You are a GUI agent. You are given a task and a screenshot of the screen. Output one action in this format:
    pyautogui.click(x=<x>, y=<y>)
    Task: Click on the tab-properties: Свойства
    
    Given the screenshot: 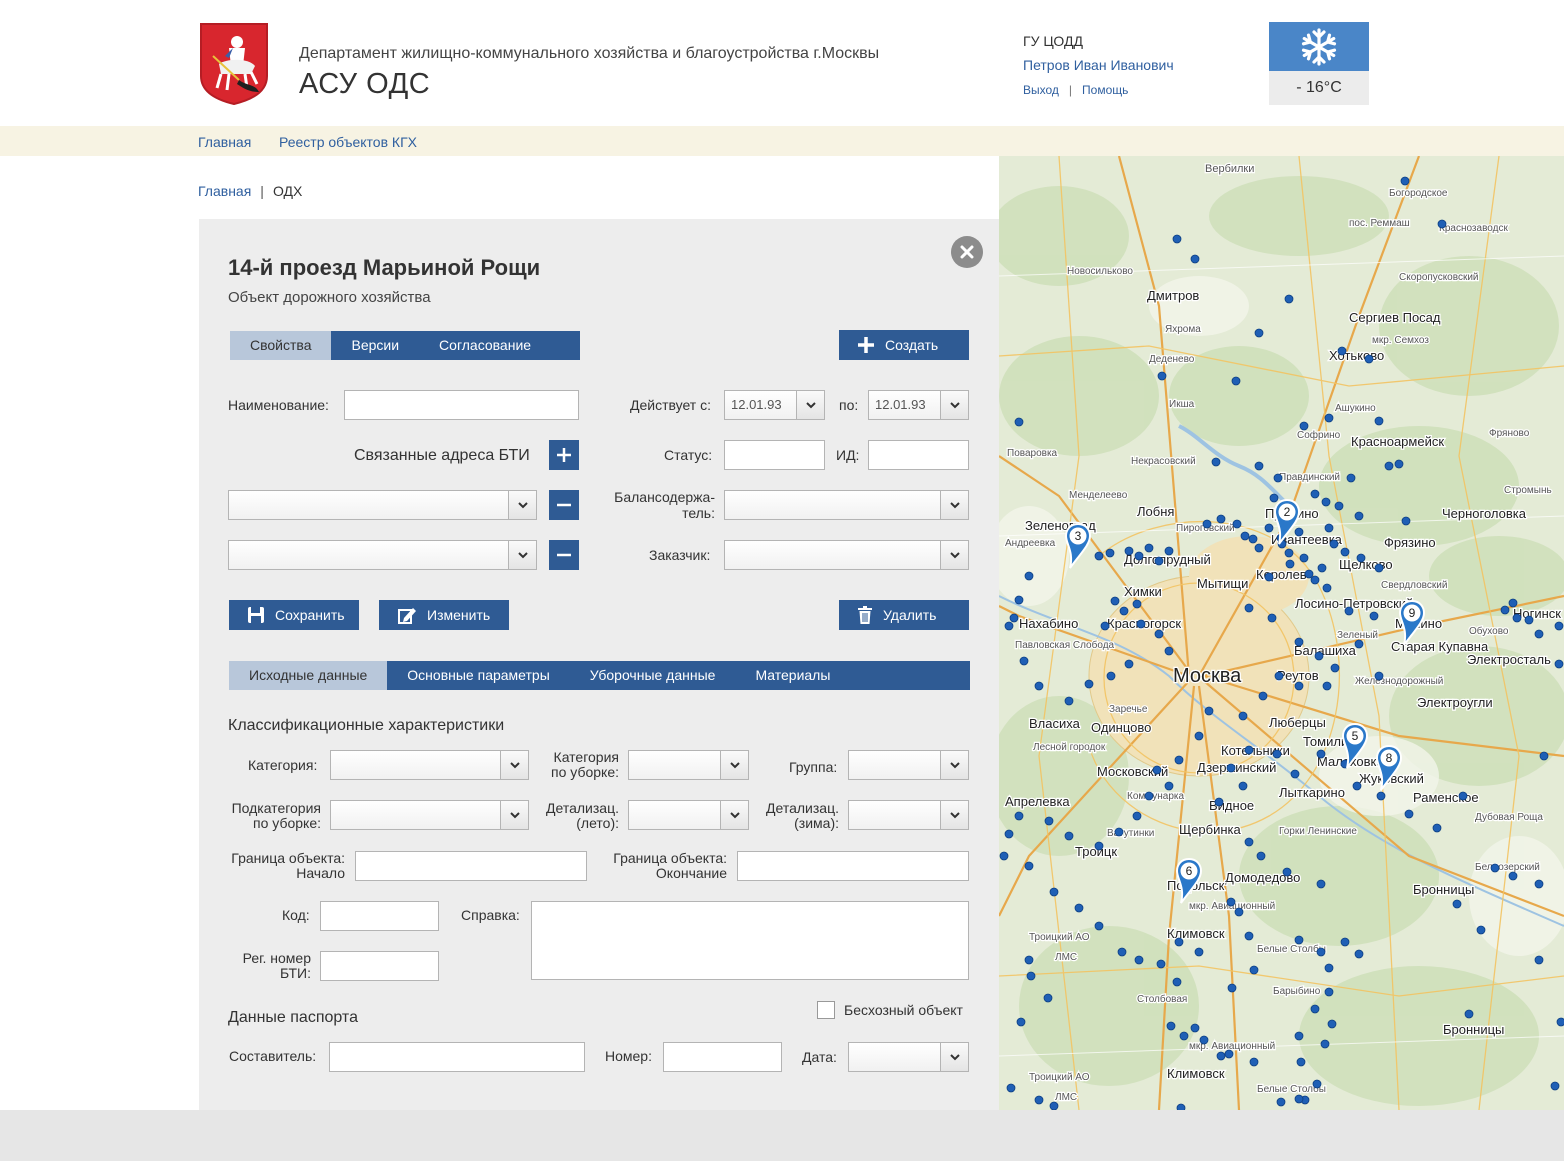 What is the action you would take?
    pyautogui.click(x=281, y=345)
    